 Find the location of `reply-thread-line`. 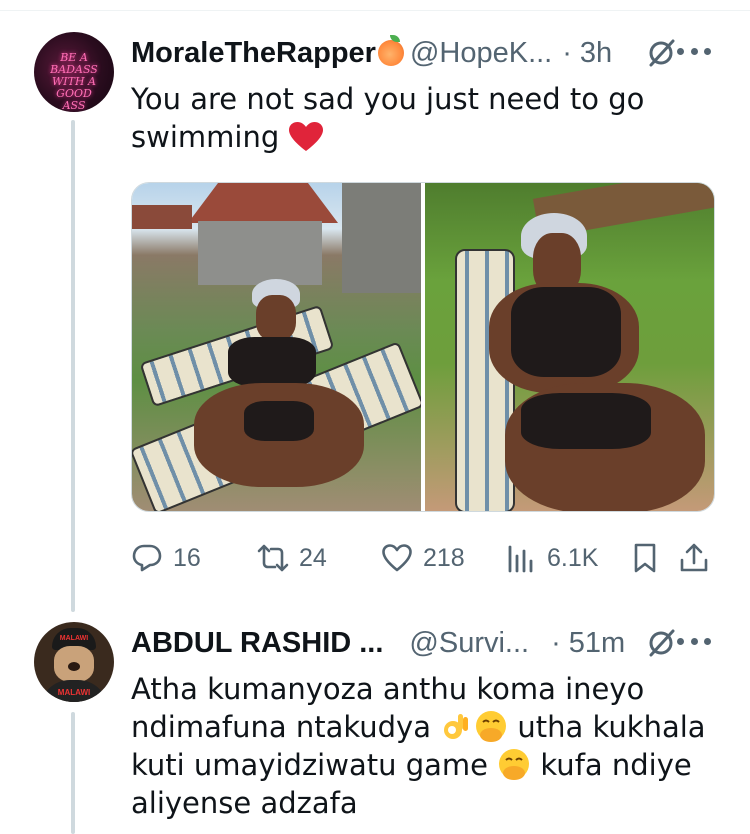

reply-thread-line is located at coordinates (73, 773).